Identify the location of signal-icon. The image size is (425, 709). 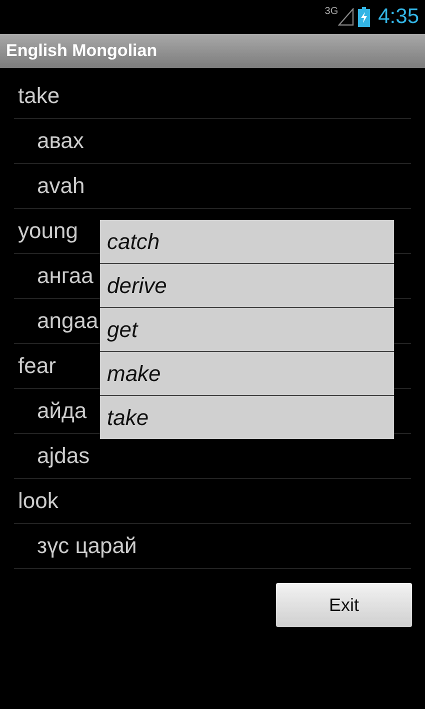
(346, 17).